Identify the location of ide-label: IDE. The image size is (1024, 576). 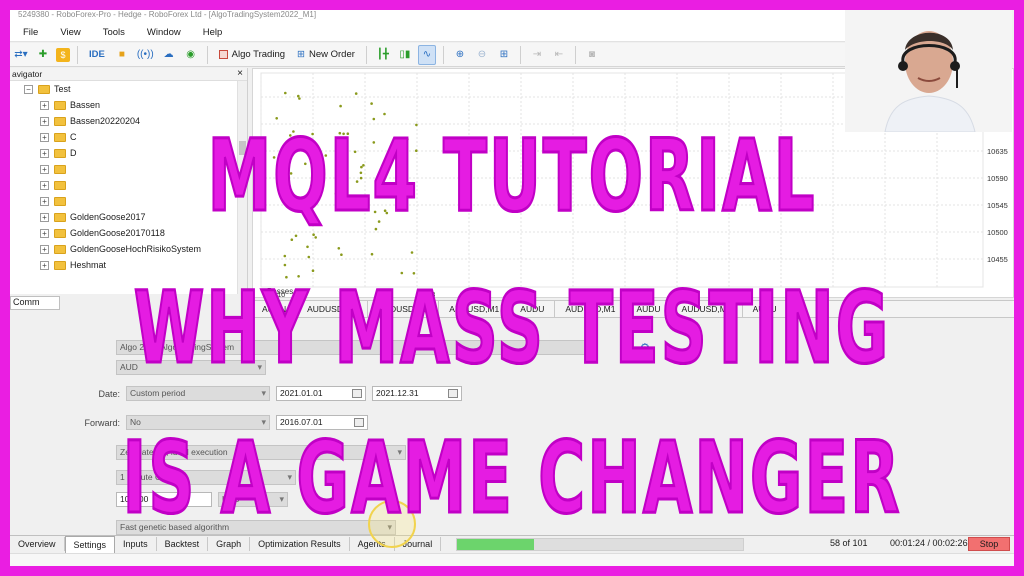
(97, 54).